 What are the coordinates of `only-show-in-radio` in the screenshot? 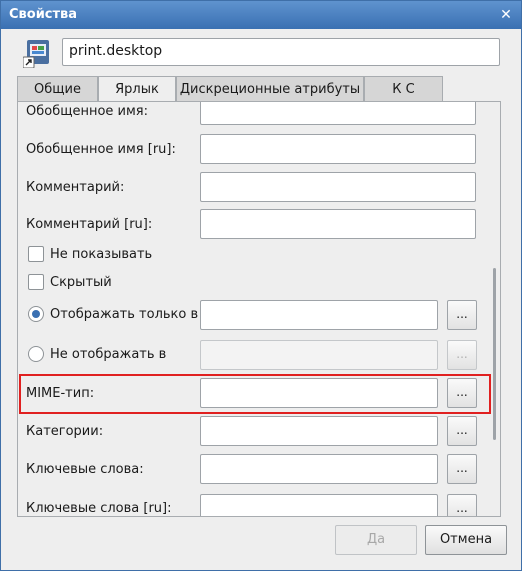 It's located at (36, 314).